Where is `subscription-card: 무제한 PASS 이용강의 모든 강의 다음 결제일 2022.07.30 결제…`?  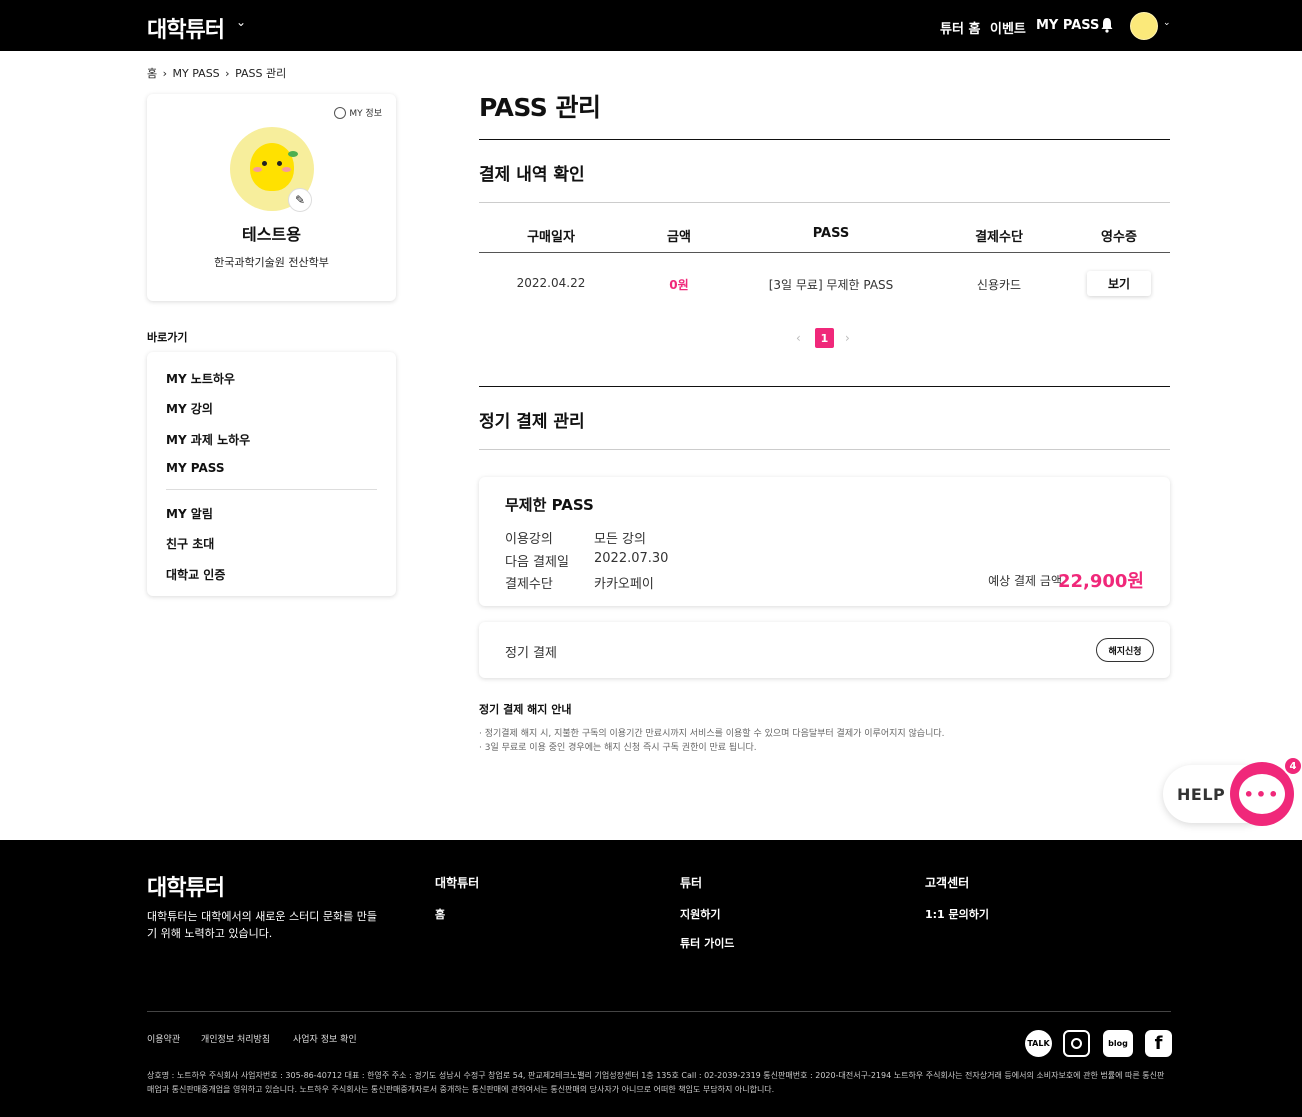
subscription-card: 무제한 PASS 이용강의 모든 강의 다음 결제일 2022.07.30 결제… is located at coordinates (824, 541).